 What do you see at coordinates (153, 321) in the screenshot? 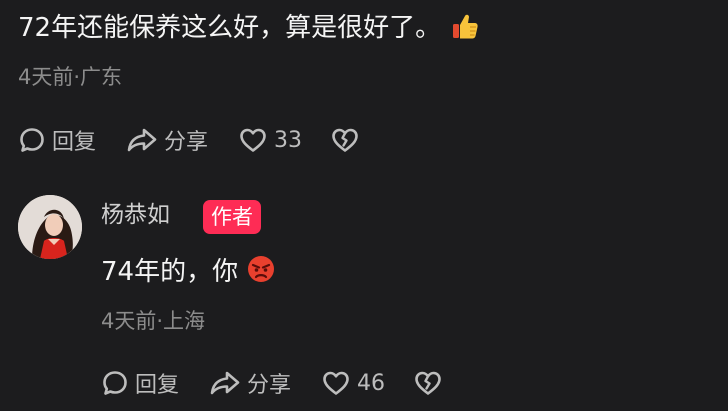
I see `reply-meta: 4天前·上海` at bounding box center [153, 321].